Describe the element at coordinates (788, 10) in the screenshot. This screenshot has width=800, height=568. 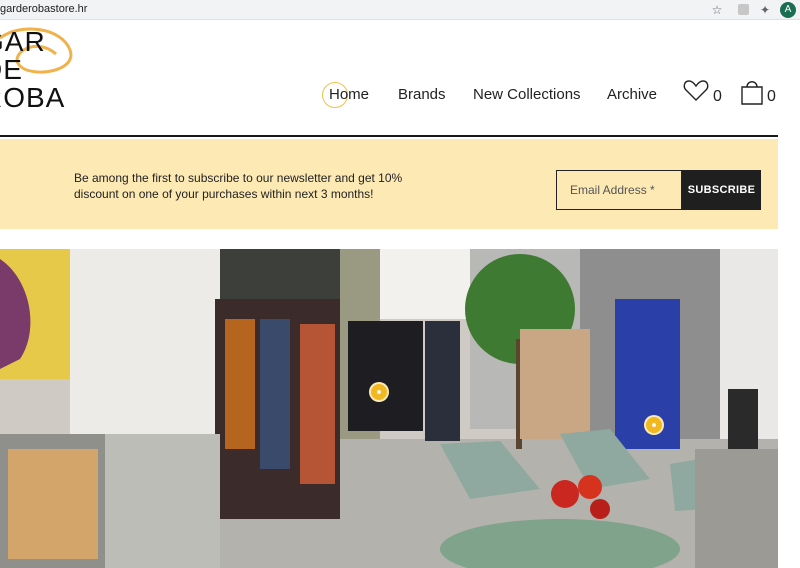
I see `profile-avatar: A` at that location.